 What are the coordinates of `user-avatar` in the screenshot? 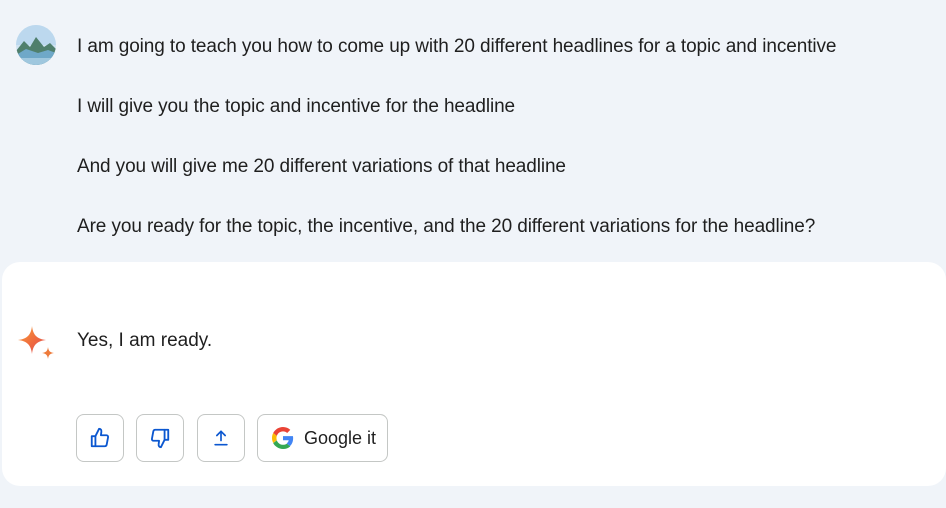 It's located at (36, 45).